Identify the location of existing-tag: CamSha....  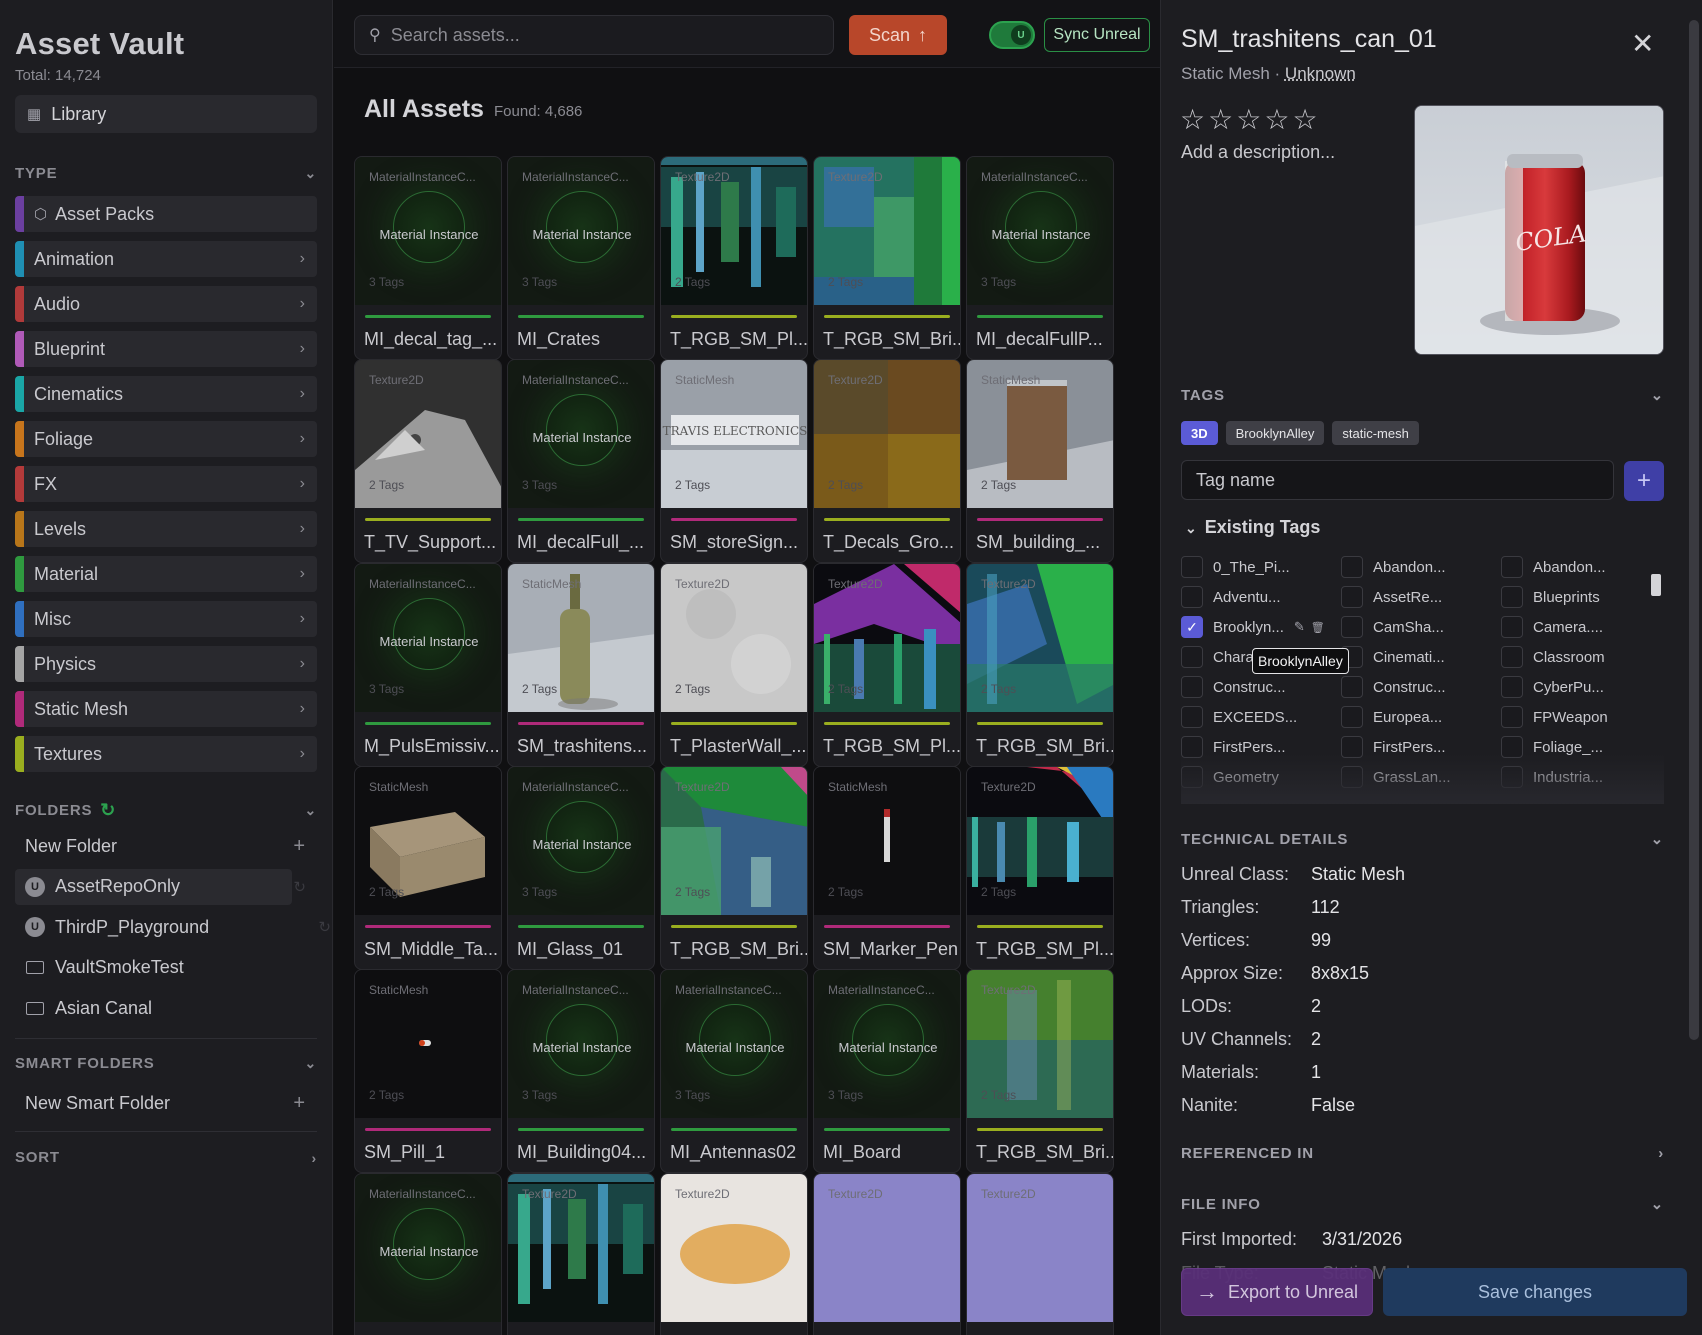
(1421, 627).